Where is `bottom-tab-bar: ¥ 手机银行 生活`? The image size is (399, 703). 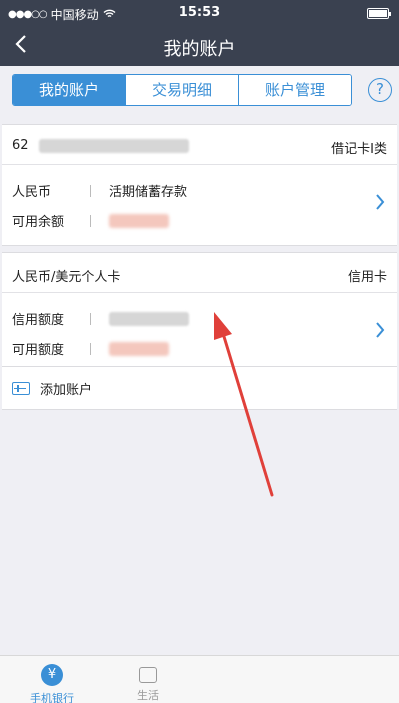
bottom-tab-bar: ¥ 手机银行 生活 is located at coordinates (199, 679).